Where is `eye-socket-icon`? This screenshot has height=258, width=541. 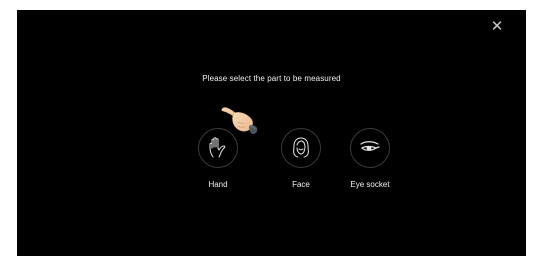 eye-socket-icon is located at coordinates (370, 146).